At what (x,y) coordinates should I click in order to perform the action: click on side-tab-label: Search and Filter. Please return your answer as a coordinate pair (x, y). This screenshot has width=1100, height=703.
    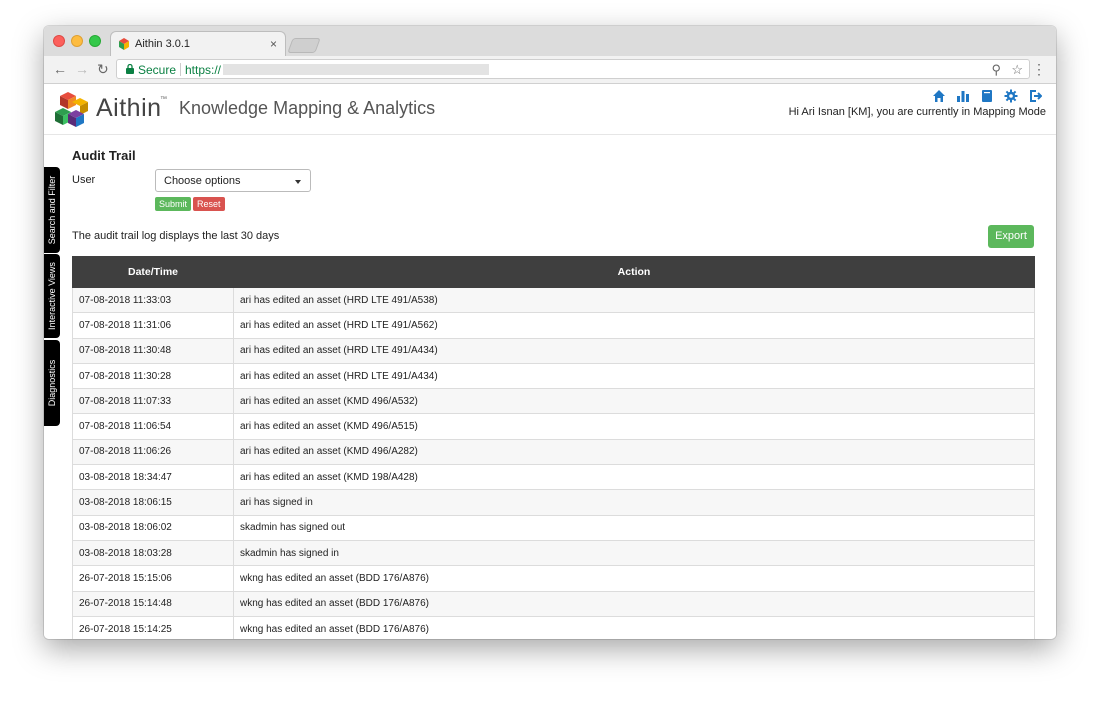
    Looking at the image, I should click on (52, 210).